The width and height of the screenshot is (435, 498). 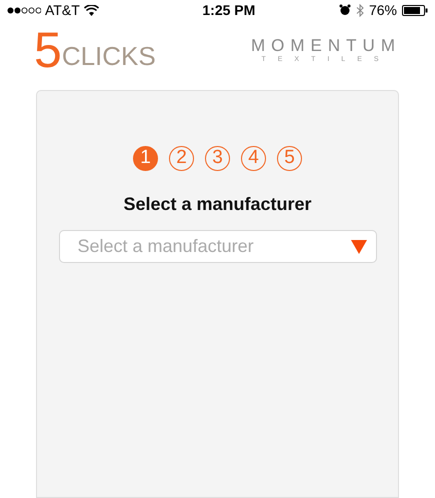 I want to click on logo-word: CLICKS, so click(x=109, y=56).